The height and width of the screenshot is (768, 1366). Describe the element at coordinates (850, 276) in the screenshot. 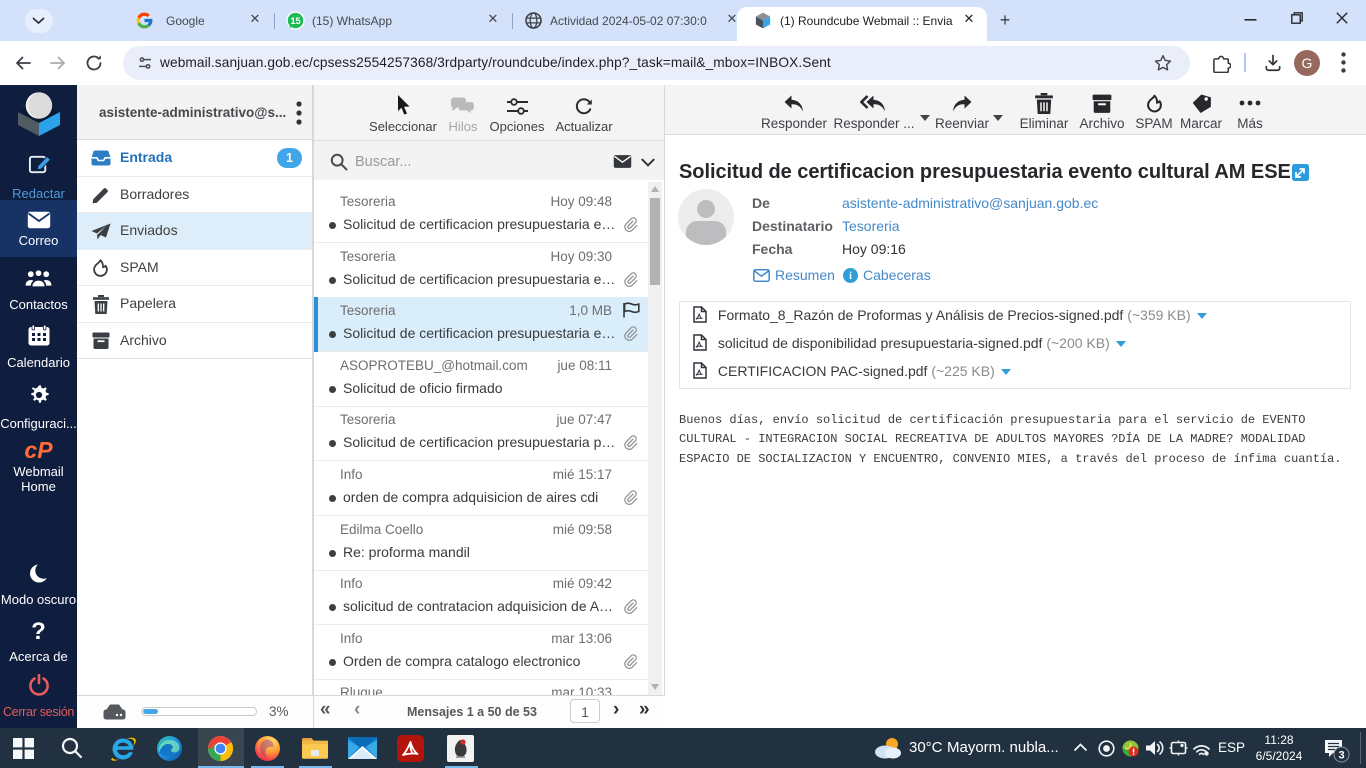

I see `svg-text: i` at that location.